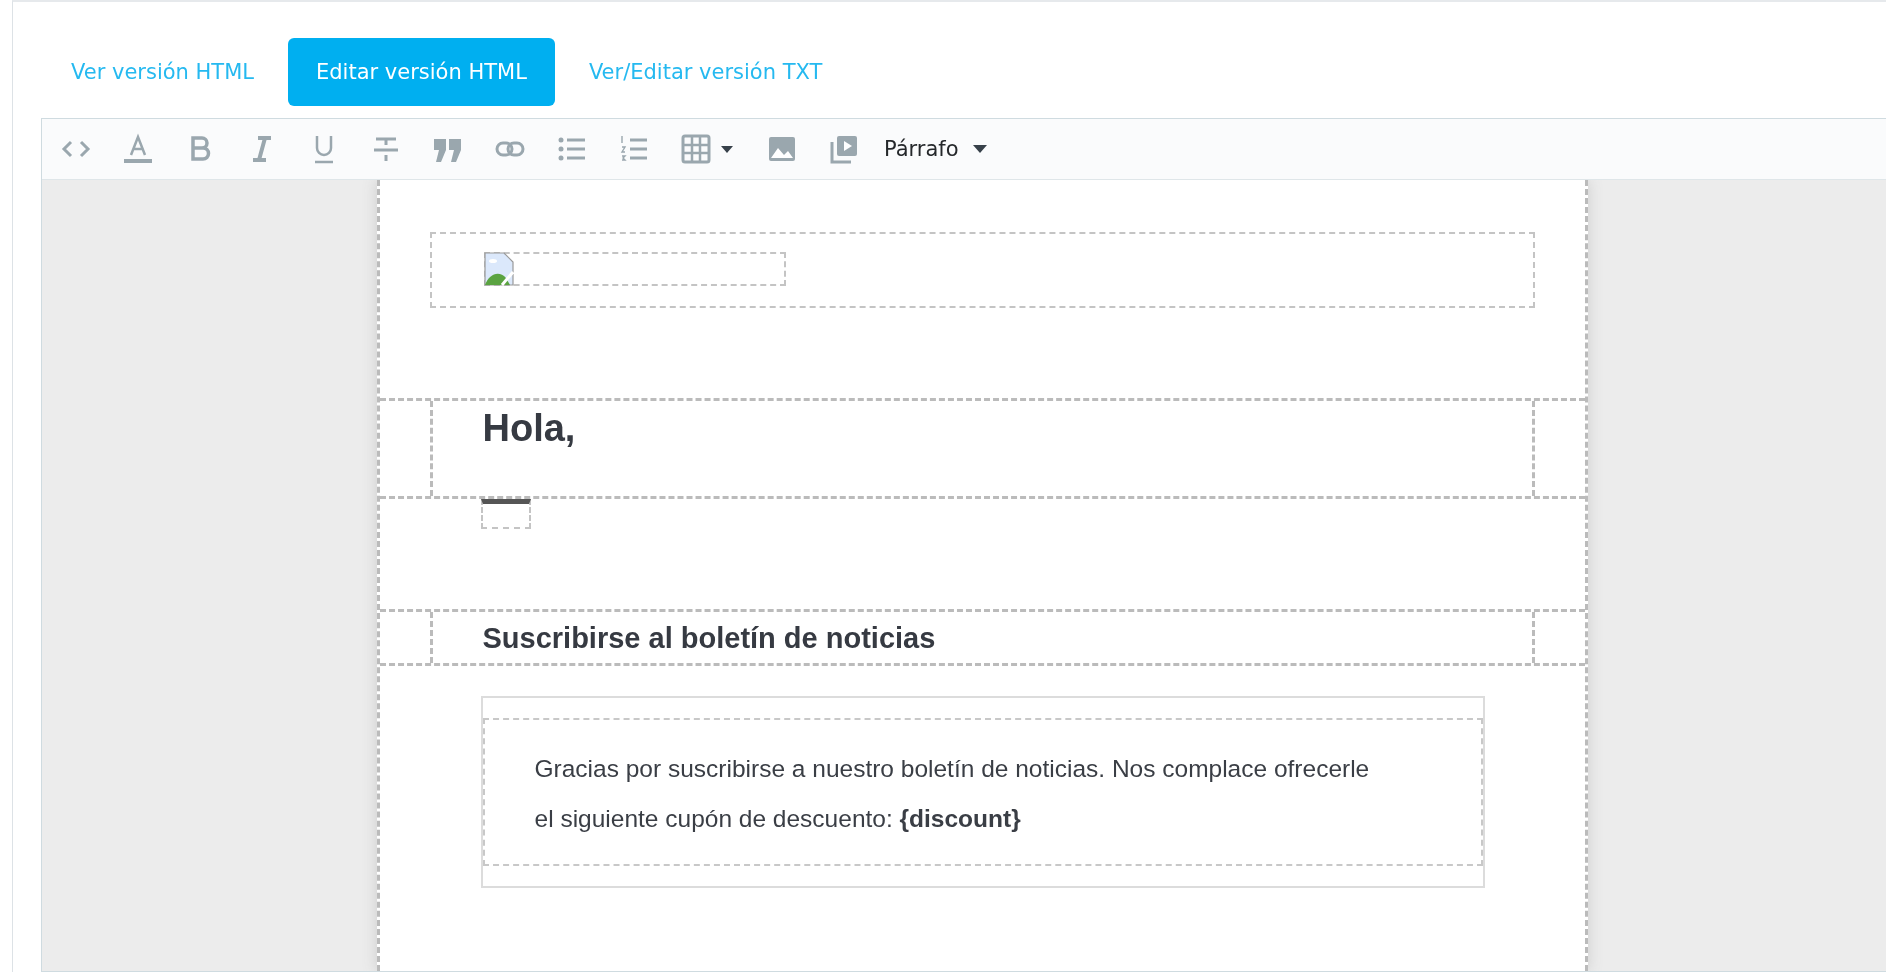 This screenshot has height=972, width=1886. Describe the element at coordinates (935, 149) in the screenshot. I see `paragraph-format-dropdown: Párrafo` at that location.